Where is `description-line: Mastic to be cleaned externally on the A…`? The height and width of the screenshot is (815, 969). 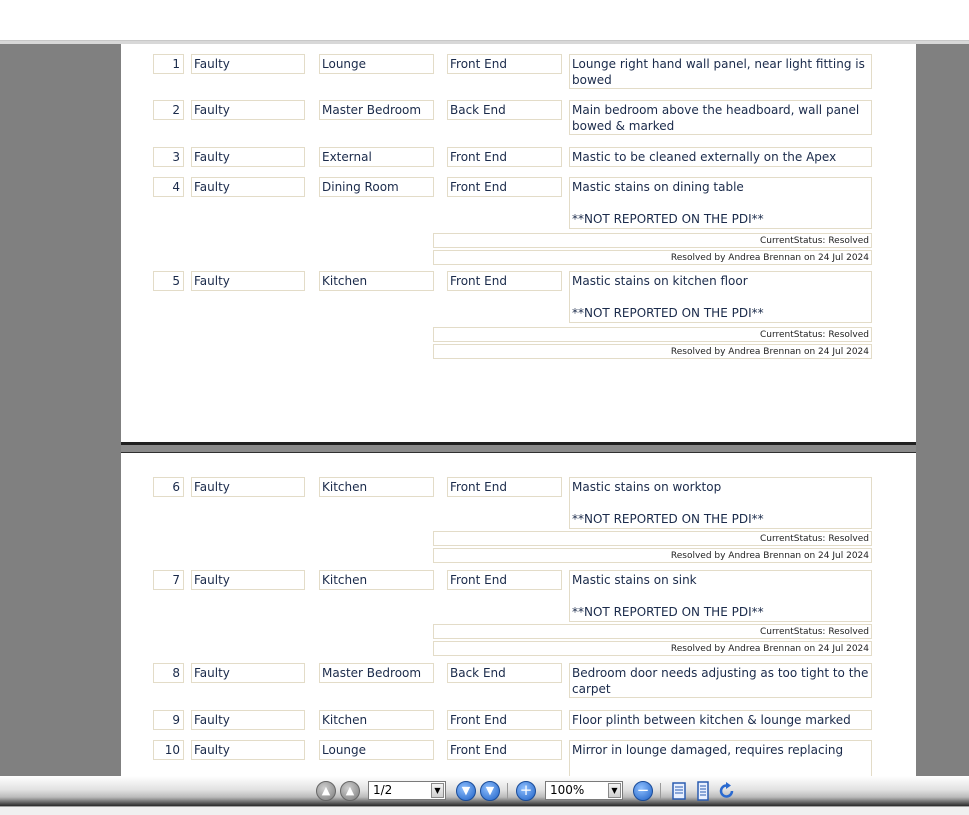 description-line: Mastic to be cleaned externally on the A… is located at coordinates (704, 157).